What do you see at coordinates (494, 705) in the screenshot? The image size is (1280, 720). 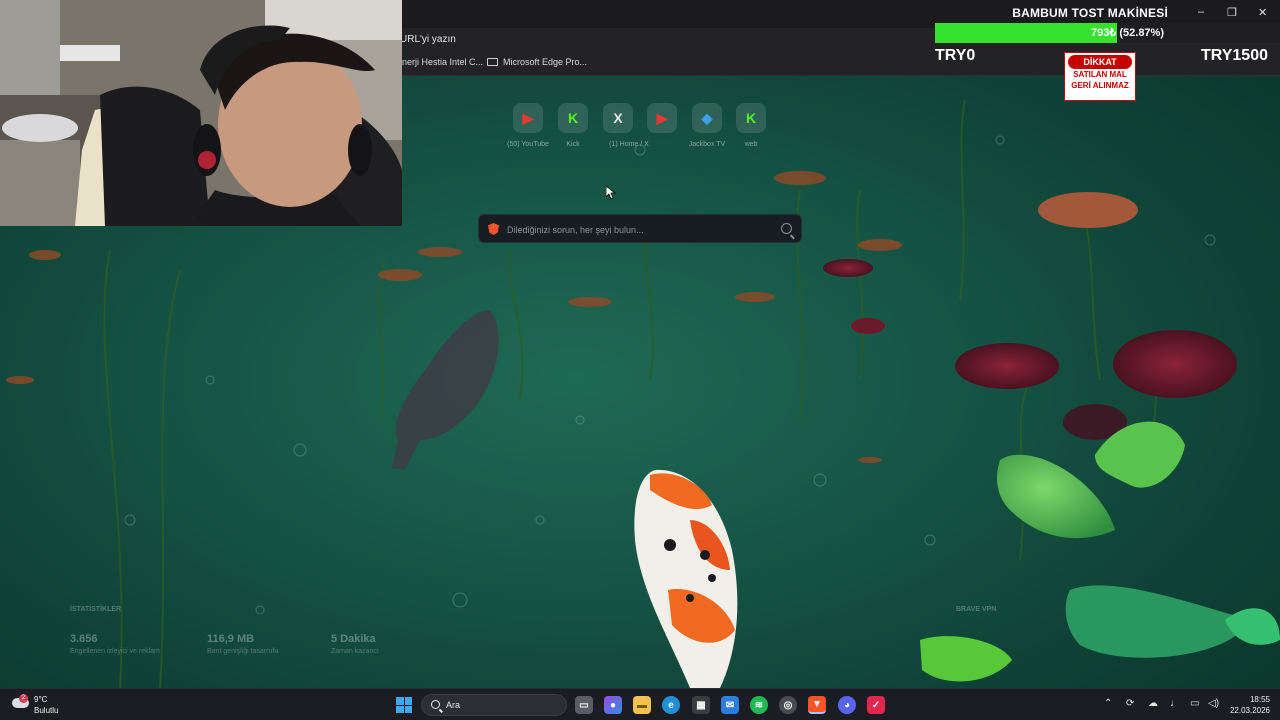 I see `taskbar-search: Ara` at bounding box center [494, 705].